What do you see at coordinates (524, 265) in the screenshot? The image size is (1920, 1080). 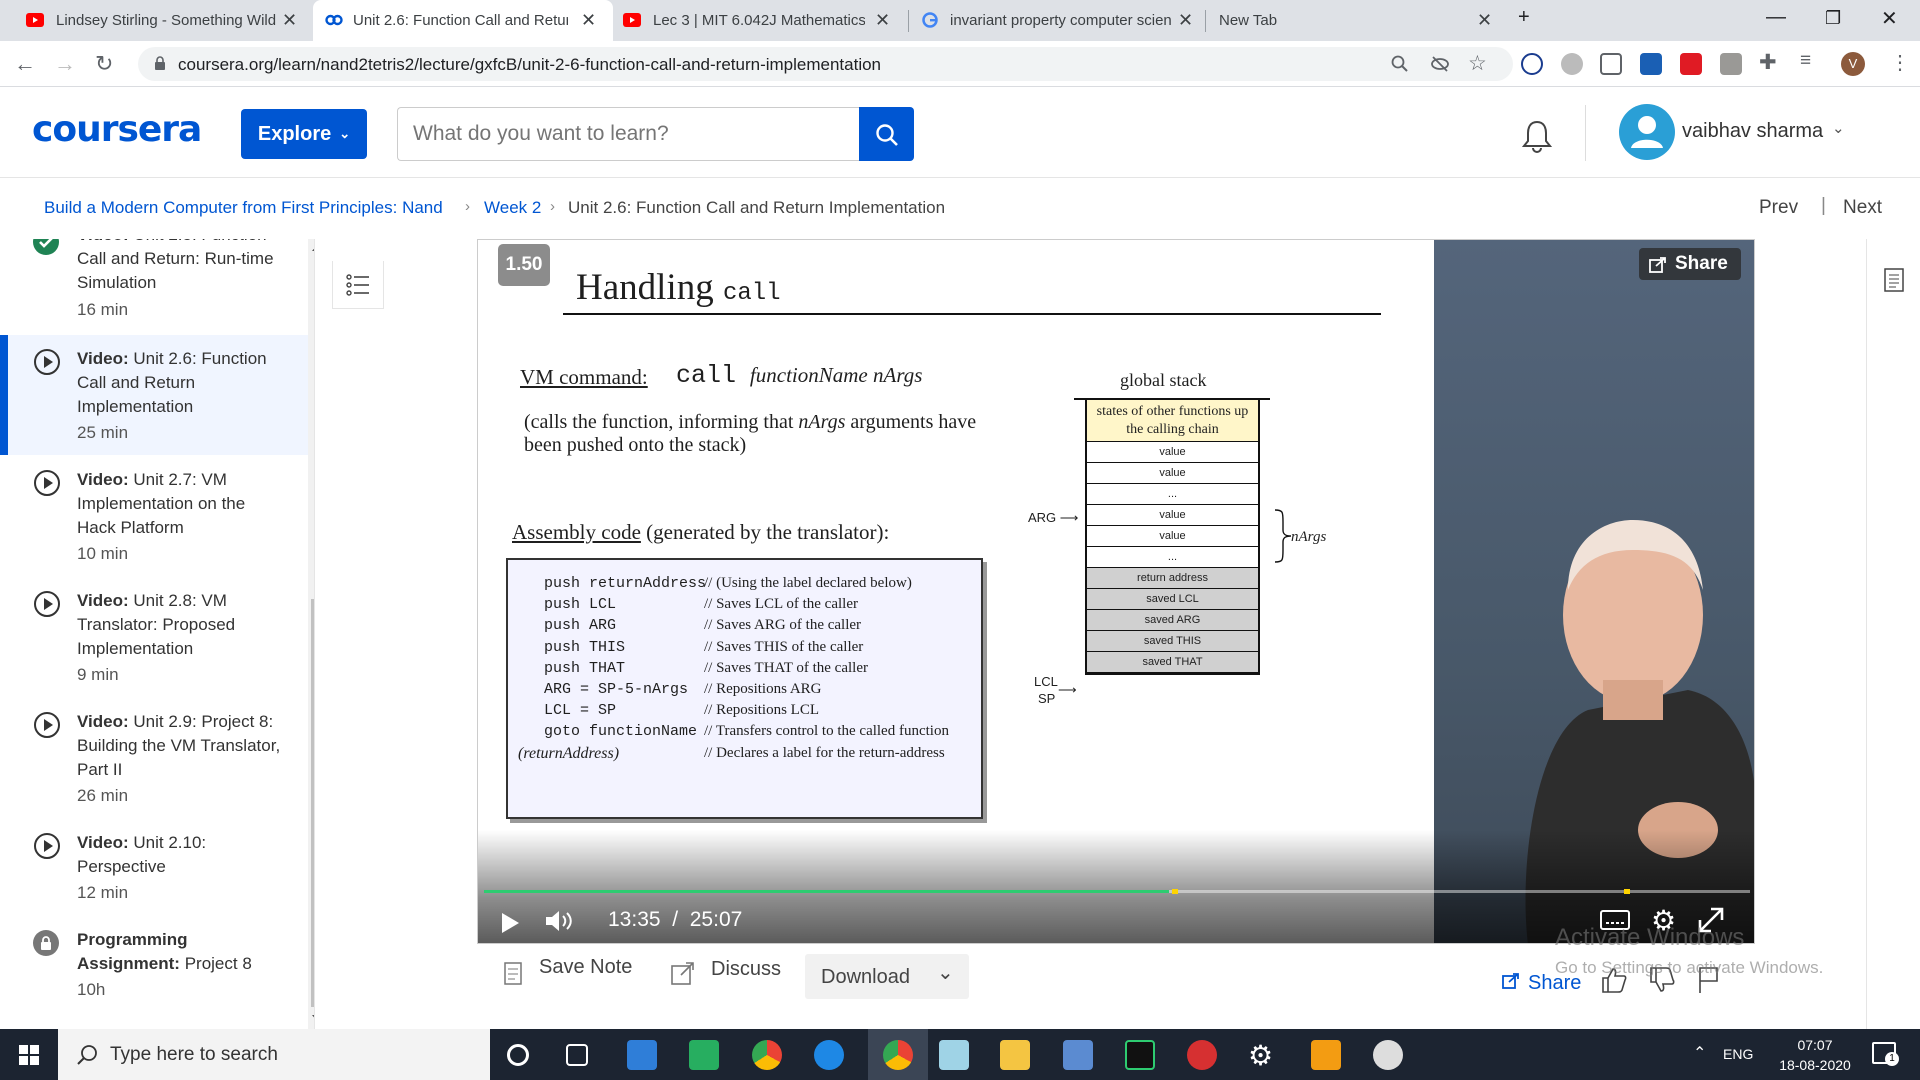 I see `playback-speed-badge: 1.50` at bounding box center [524, 265].